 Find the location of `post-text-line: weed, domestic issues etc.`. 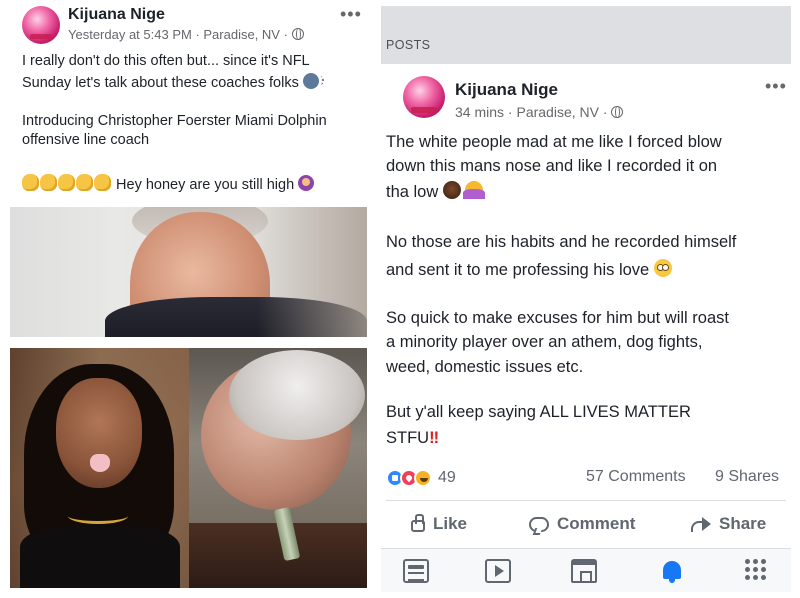

post-text-line: weed, domestic issues etc. is located at coordinates (485, 367).